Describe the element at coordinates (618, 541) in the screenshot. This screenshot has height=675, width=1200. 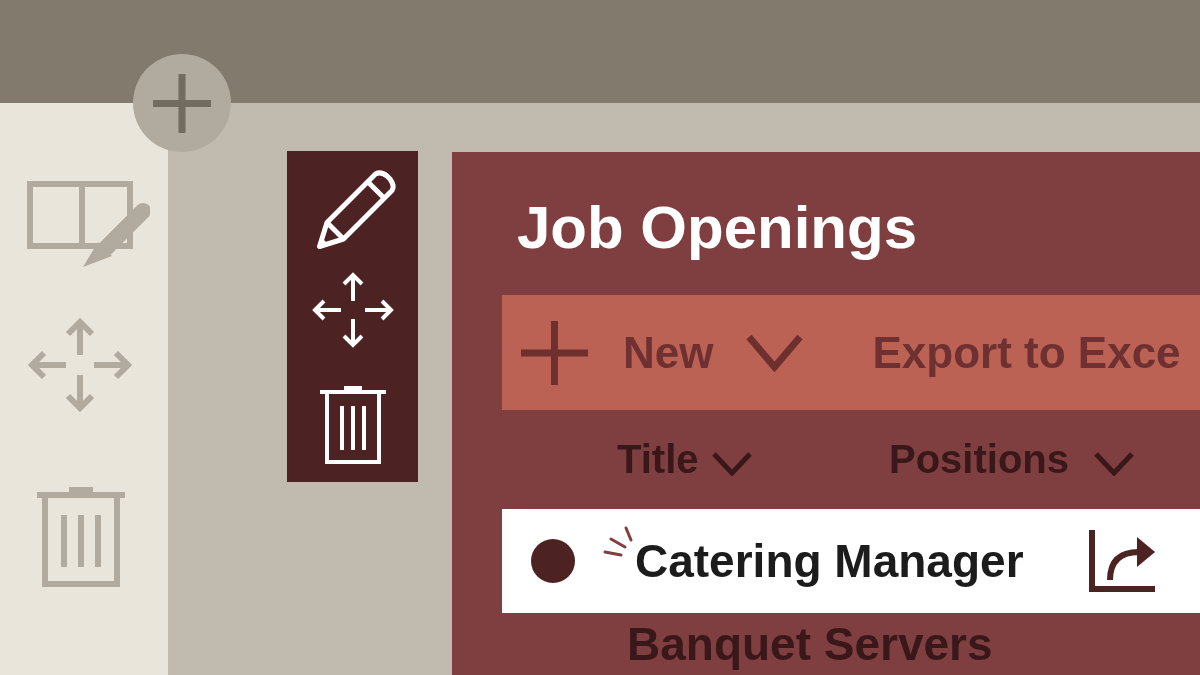
I see `sparkle-icon` at that location.